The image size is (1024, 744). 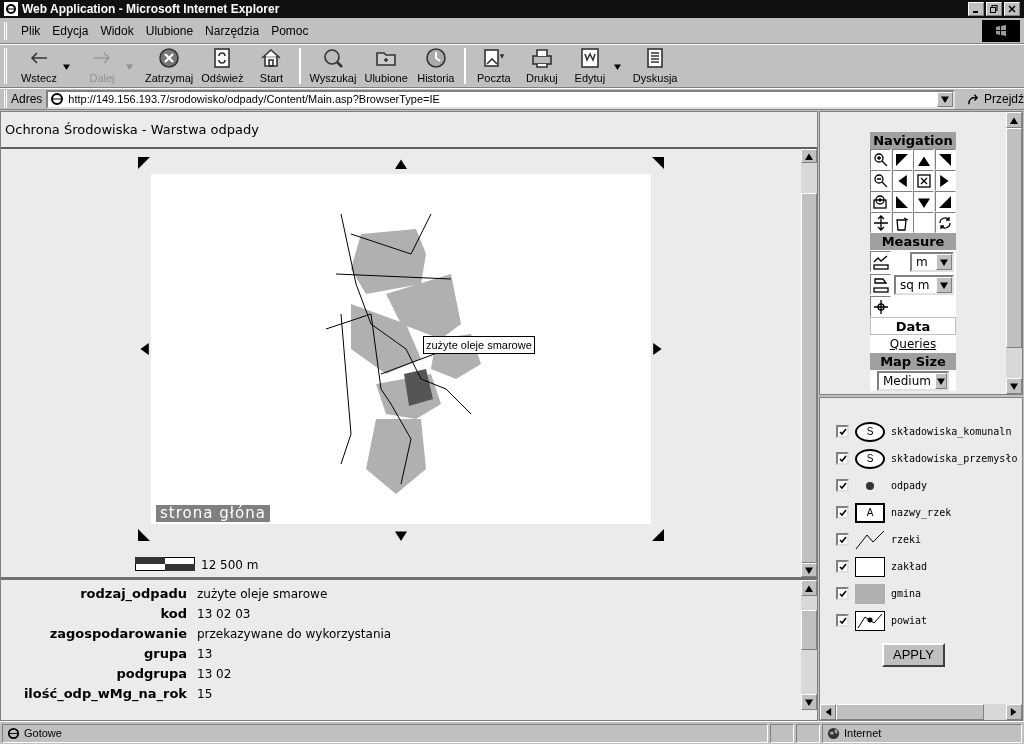 I want to click on pan-northeast-icon, so click(x=945, y=159).